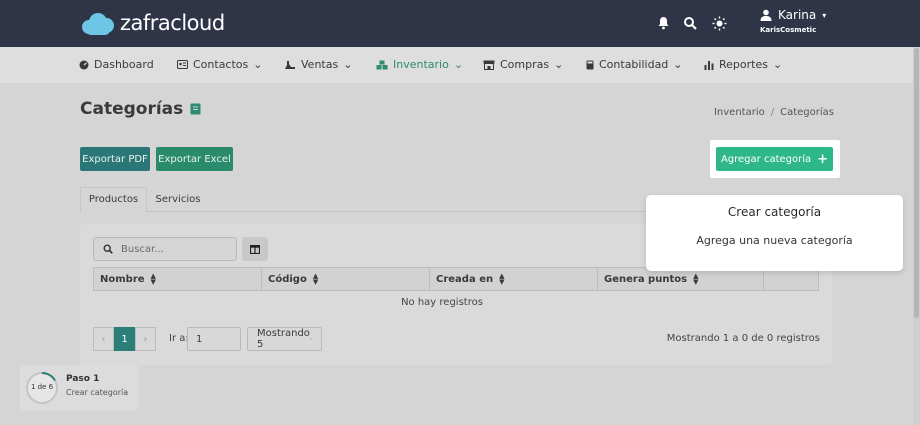 Image resolution: width=920 pixels, height=425 pixels. I want to click on prev-page-button: ‹, so click(103, 339).